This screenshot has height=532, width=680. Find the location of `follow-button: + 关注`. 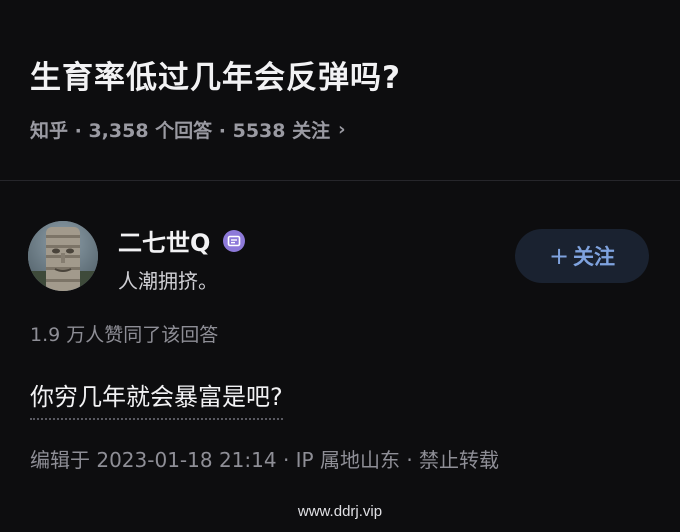

follow-button: + 关注 is located at coordinates (582, 256).